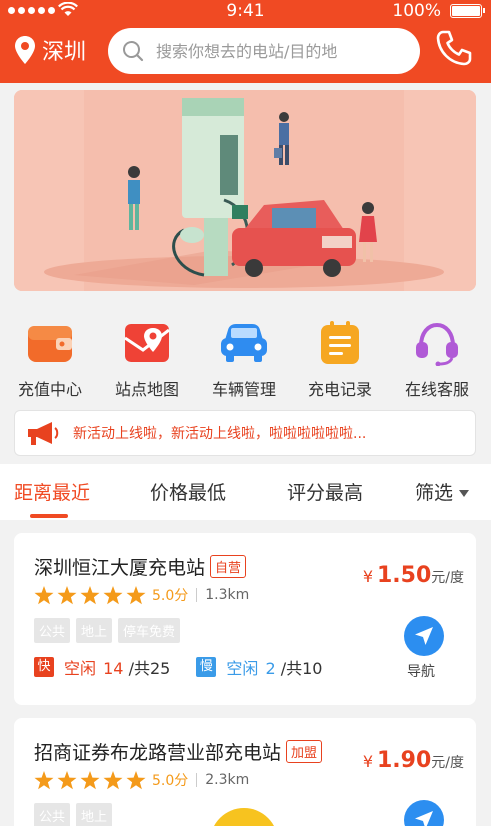  I want to click on slow-charge-badge: 慢, so click(206, 667).